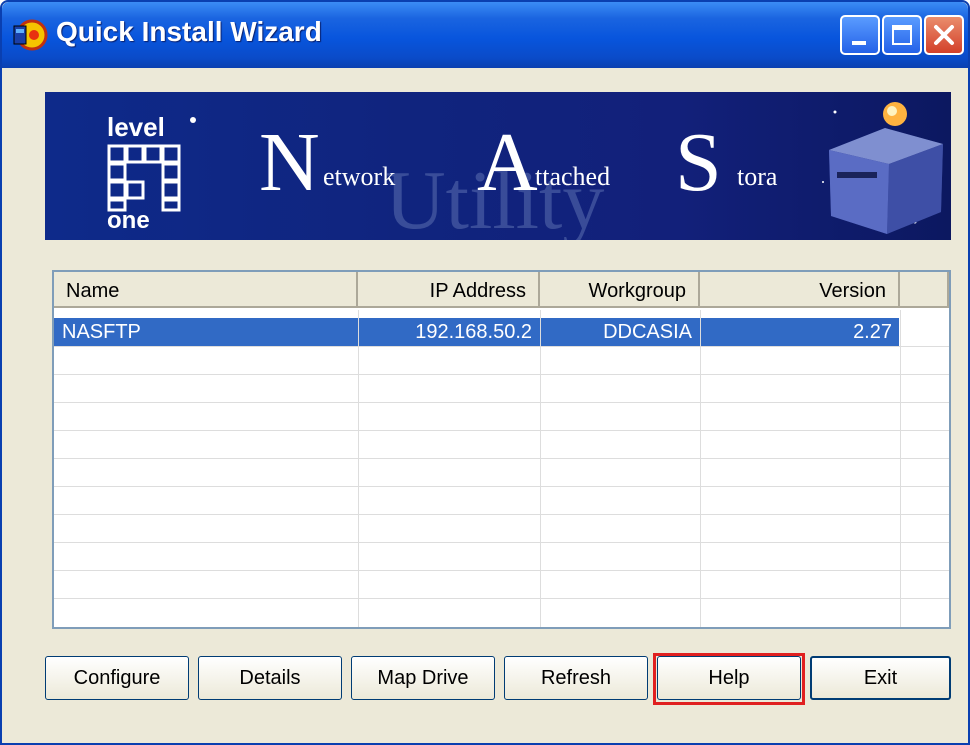  Describe the element at coordinates (449, 290) in the screenshot. I see `column-header-ip-address: IP Address` at that location.